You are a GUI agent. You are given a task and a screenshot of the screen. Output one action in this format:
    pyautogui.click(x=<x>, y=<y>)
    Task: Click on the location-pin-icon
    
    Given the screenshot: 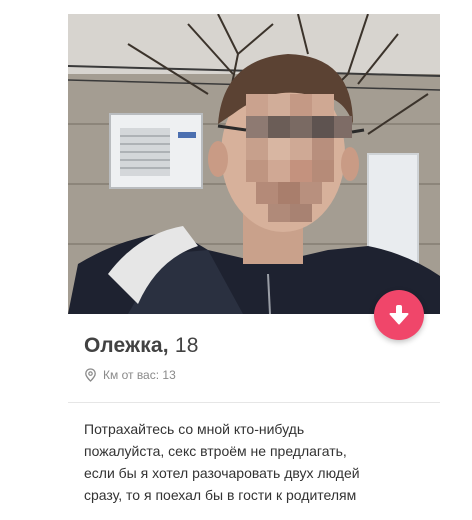 What is the action you would take?
    pyautogui.click(x=90, y=375)
    